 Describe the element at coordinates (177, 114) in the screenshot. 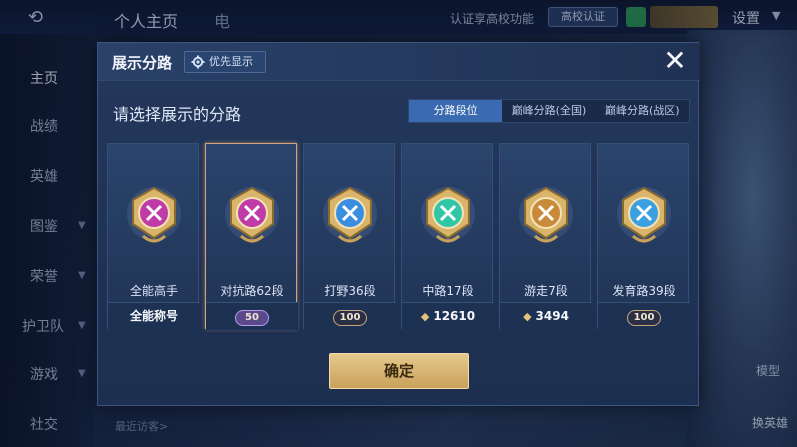

I see `select-prompt: 请选择展示的分路` at that location.